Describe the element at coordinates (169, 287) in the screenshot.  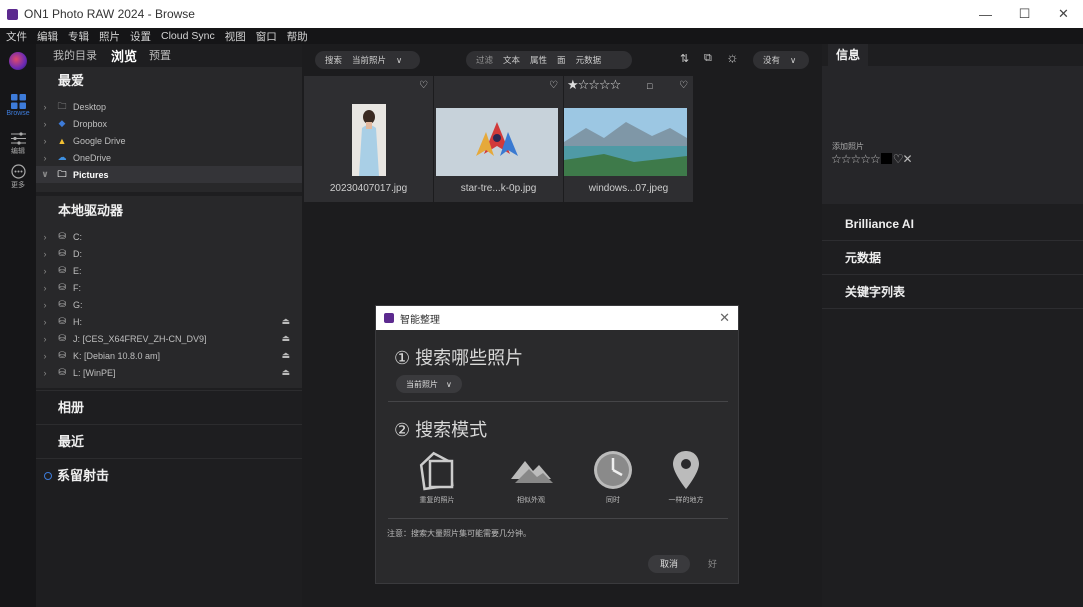
I see `drive-item: › ⛁ F:` at that location.